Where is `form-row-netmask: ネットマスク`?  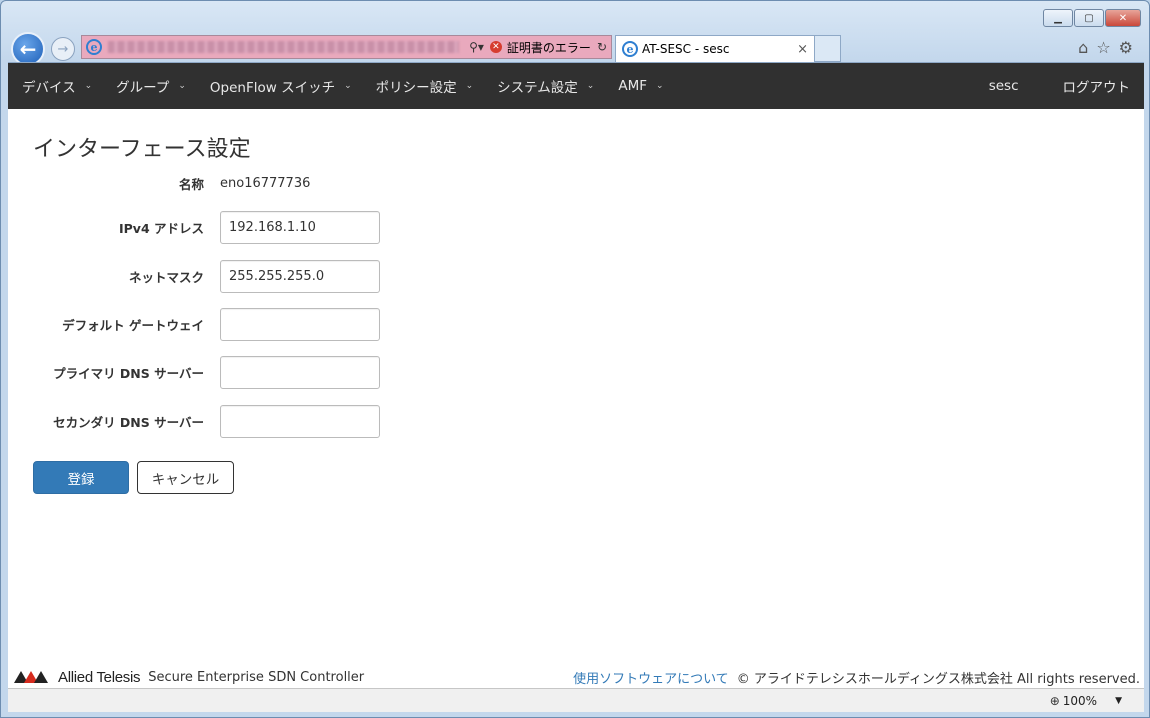
form-row-netmask: ネットマスク is located at coordinates (208, 276).